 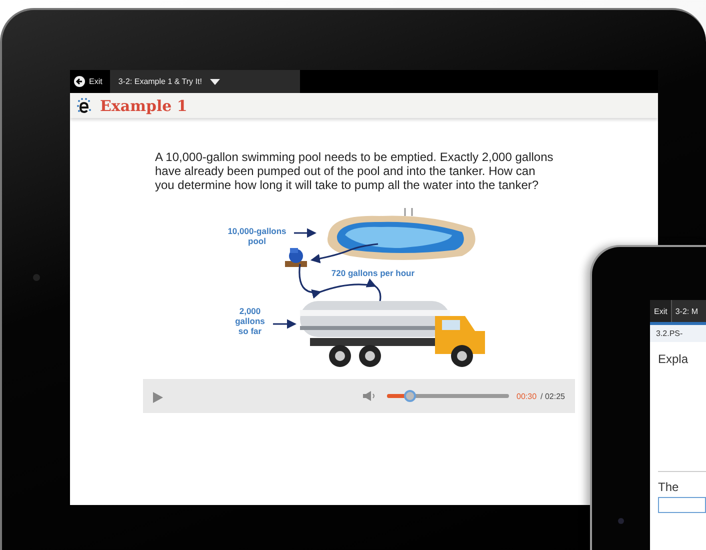 I want to click on pump-rate-label: 720 gallons per hour, so click(x=373, y=273).